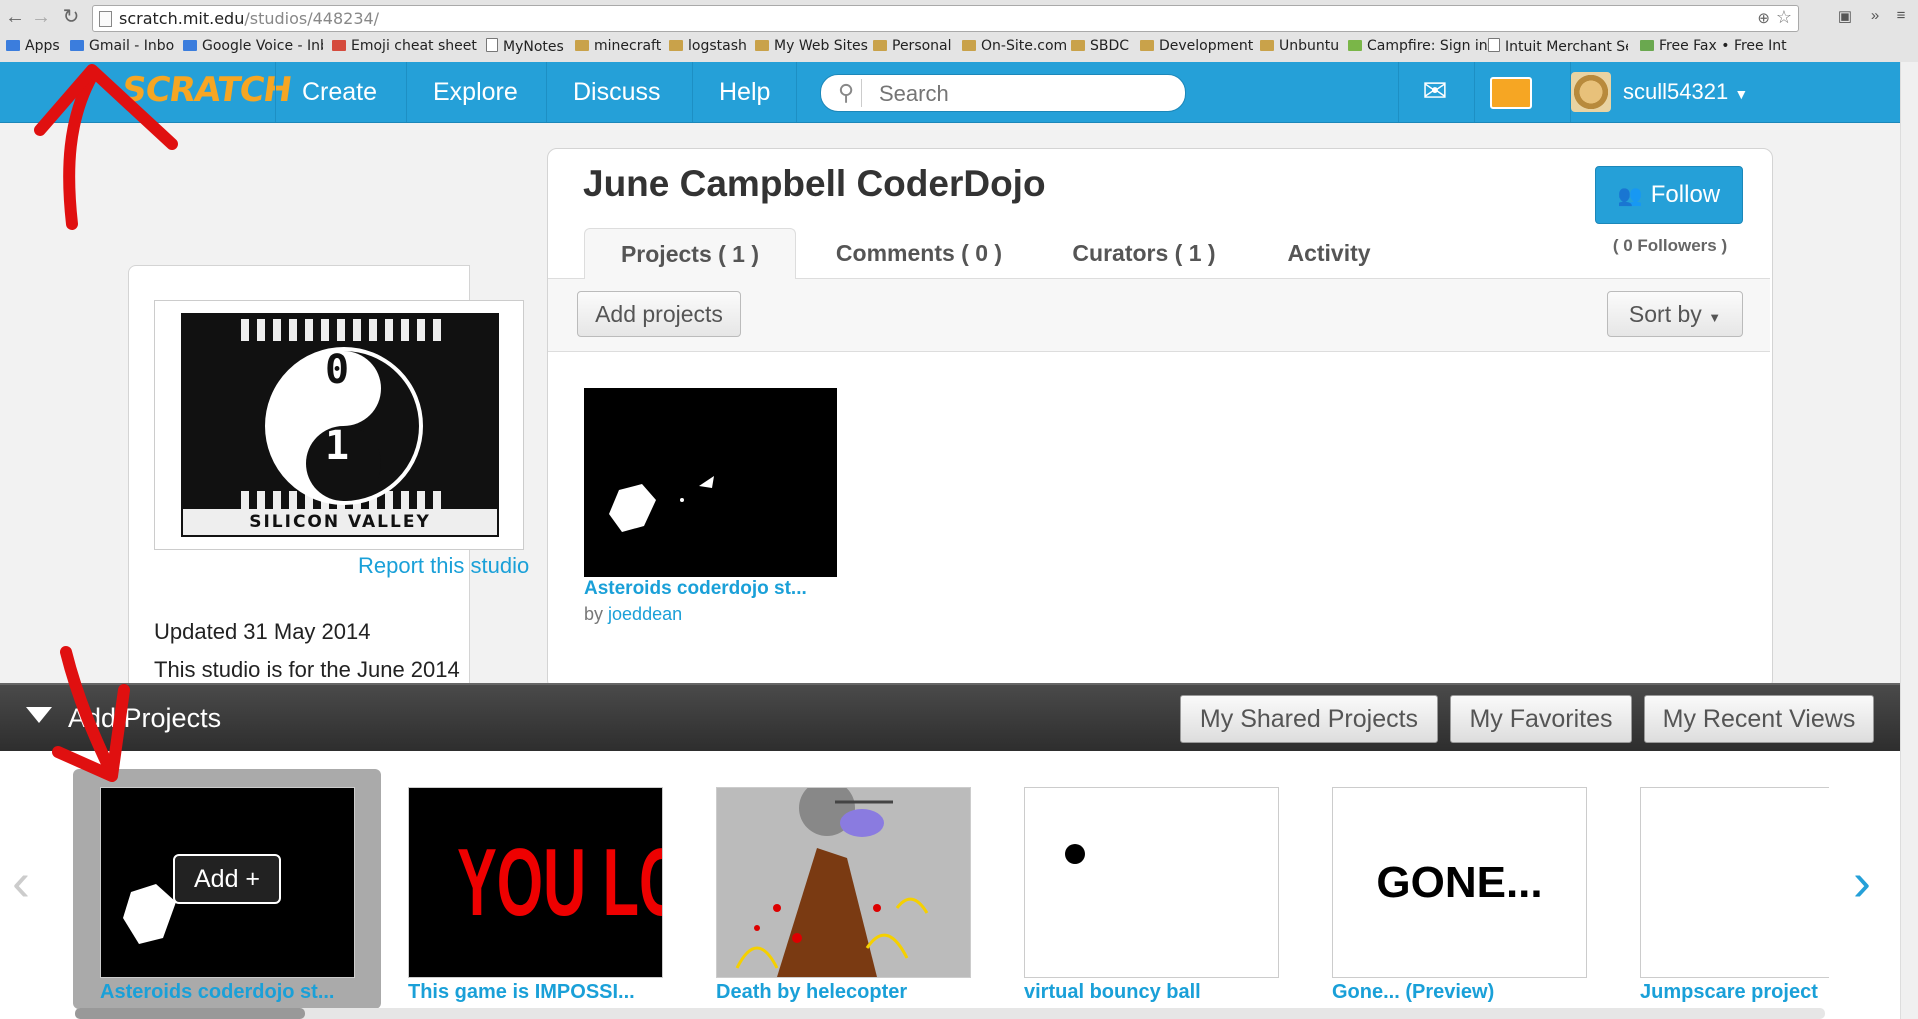 The width and height of the screenshot is (1918, 1019). What do you see at coordinates (1862, 882) in the screenshot?
I see `scroll-right-icon: ›` at bounding box center [1862, 882].